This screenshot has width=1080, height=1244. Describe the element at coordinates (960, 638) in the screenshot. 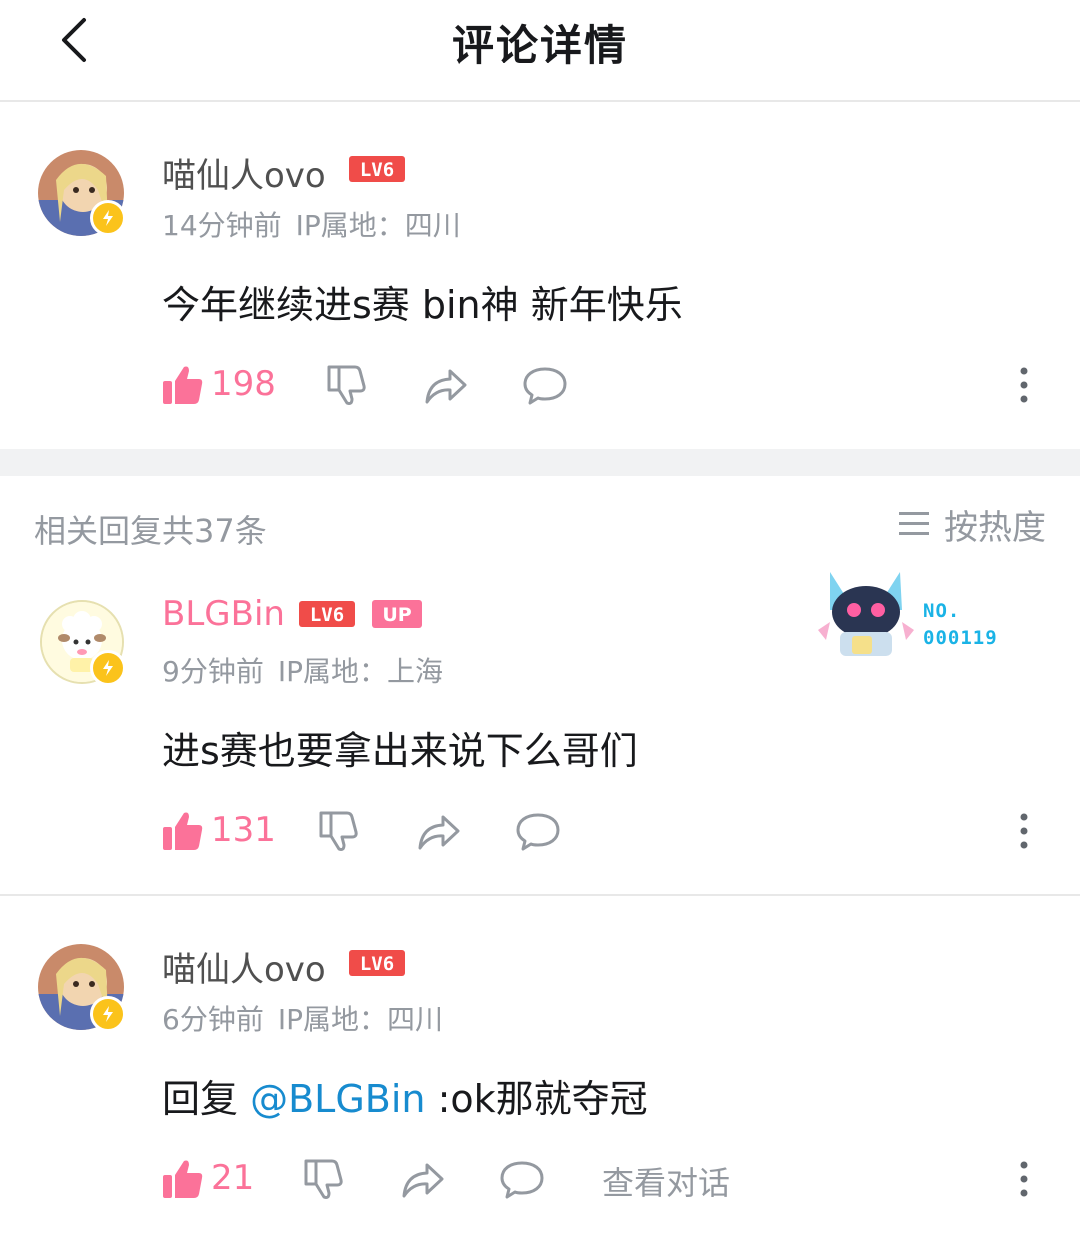

I see `fan-badge-number: 000119` at that location.